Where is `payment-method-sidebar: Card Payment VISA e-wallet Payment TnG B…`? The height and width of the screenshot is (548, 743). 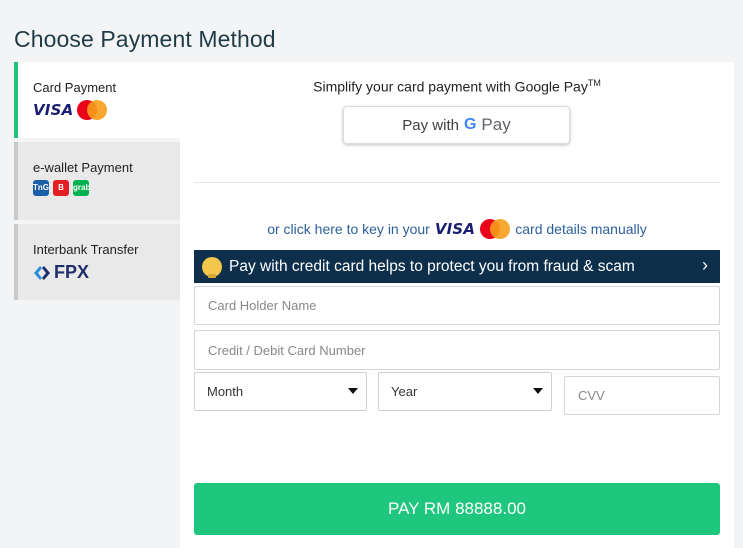
payment-method-sidebar: Card Payment VISA e-wallet Payment TnG B… is located at coordinates (97, 183).